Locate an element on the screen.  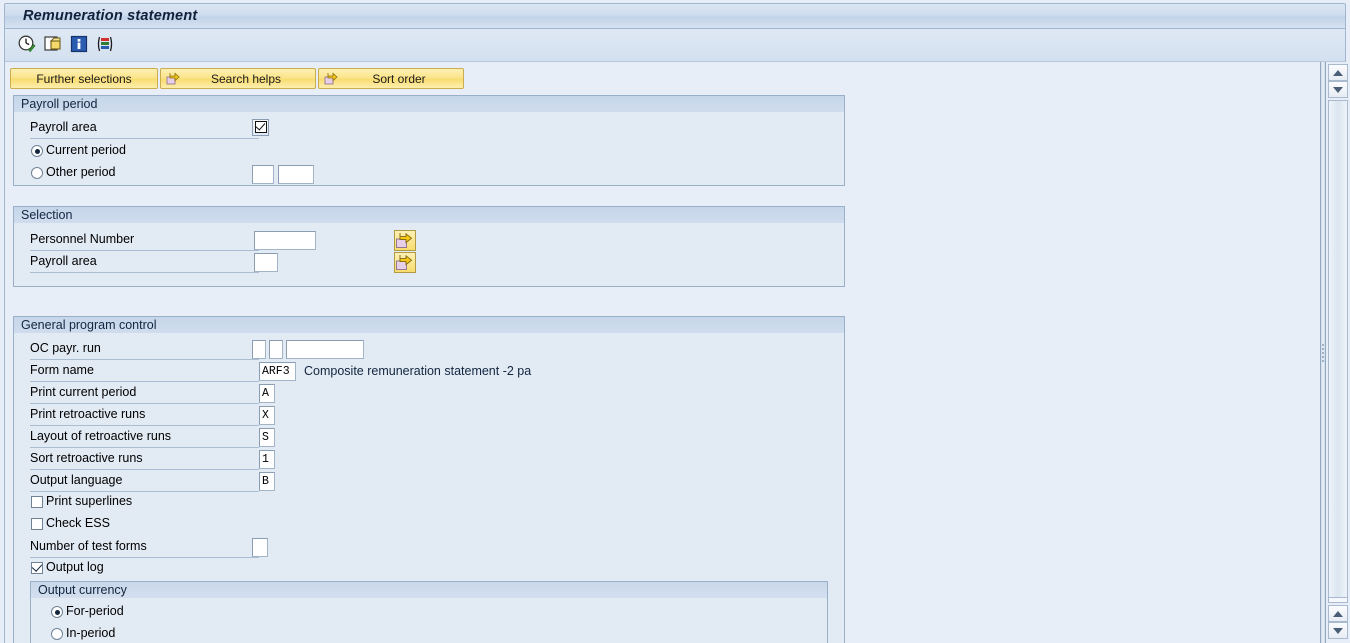
scroll-up-button-bottom is located at coordinates (1338, 613).